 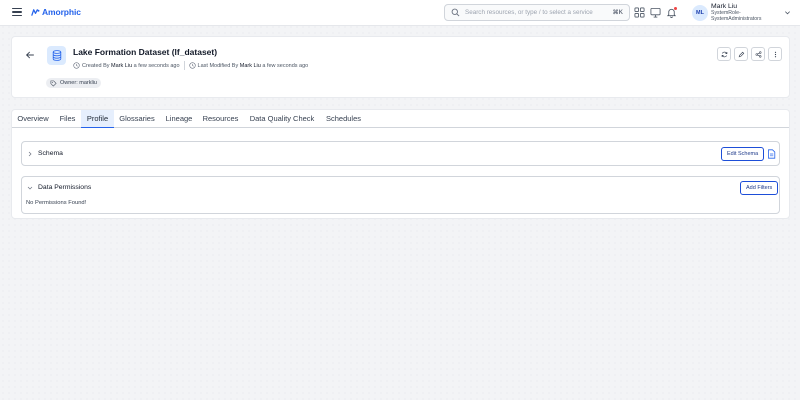 What do you see at coordinates (700, 13) in the screenshot?
I see `avatar: ML` at bounding box center [700, 13].